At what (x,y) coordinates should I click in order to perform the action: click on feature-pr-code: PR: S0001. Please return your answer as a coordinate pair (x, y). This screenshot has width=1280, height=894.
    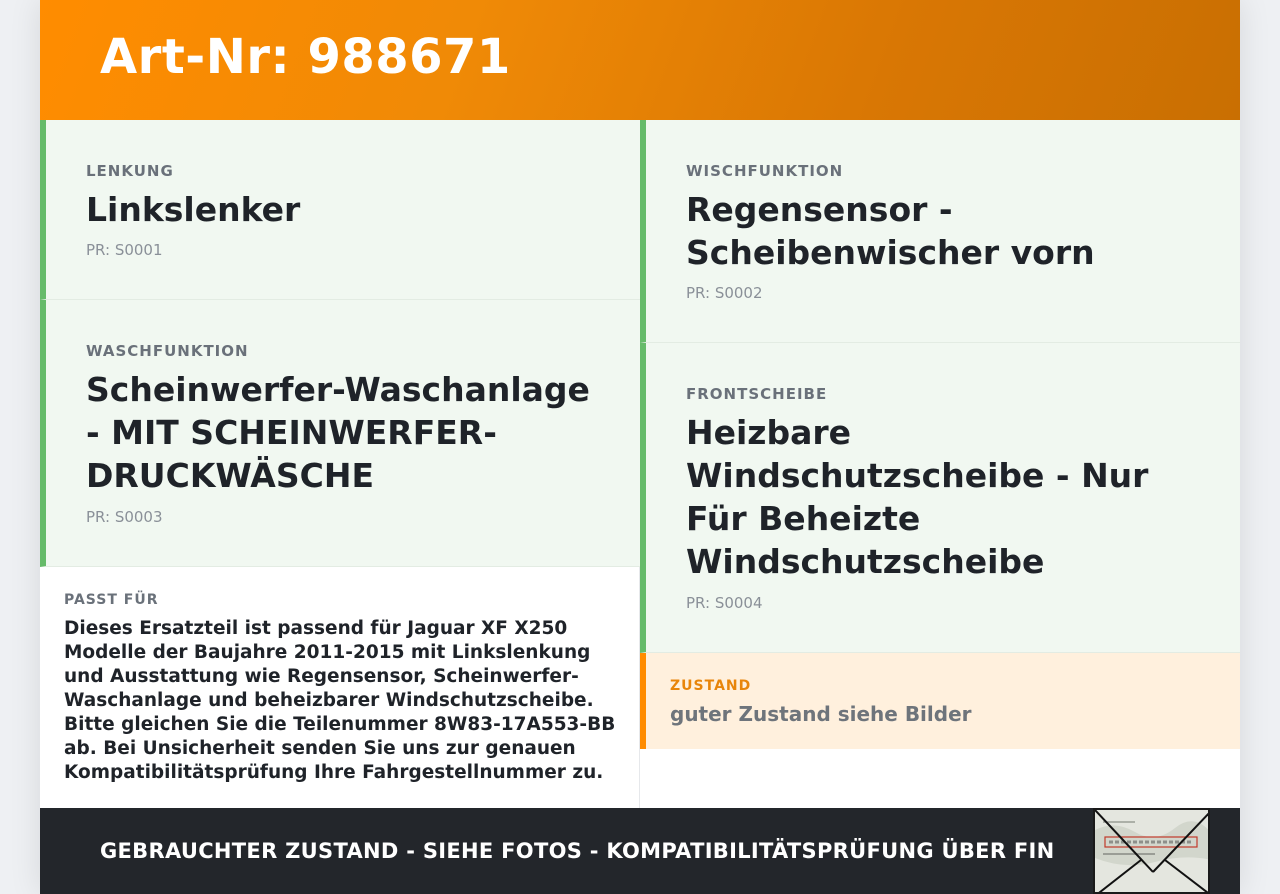
    Looking at the image, I should click on (124, 250).